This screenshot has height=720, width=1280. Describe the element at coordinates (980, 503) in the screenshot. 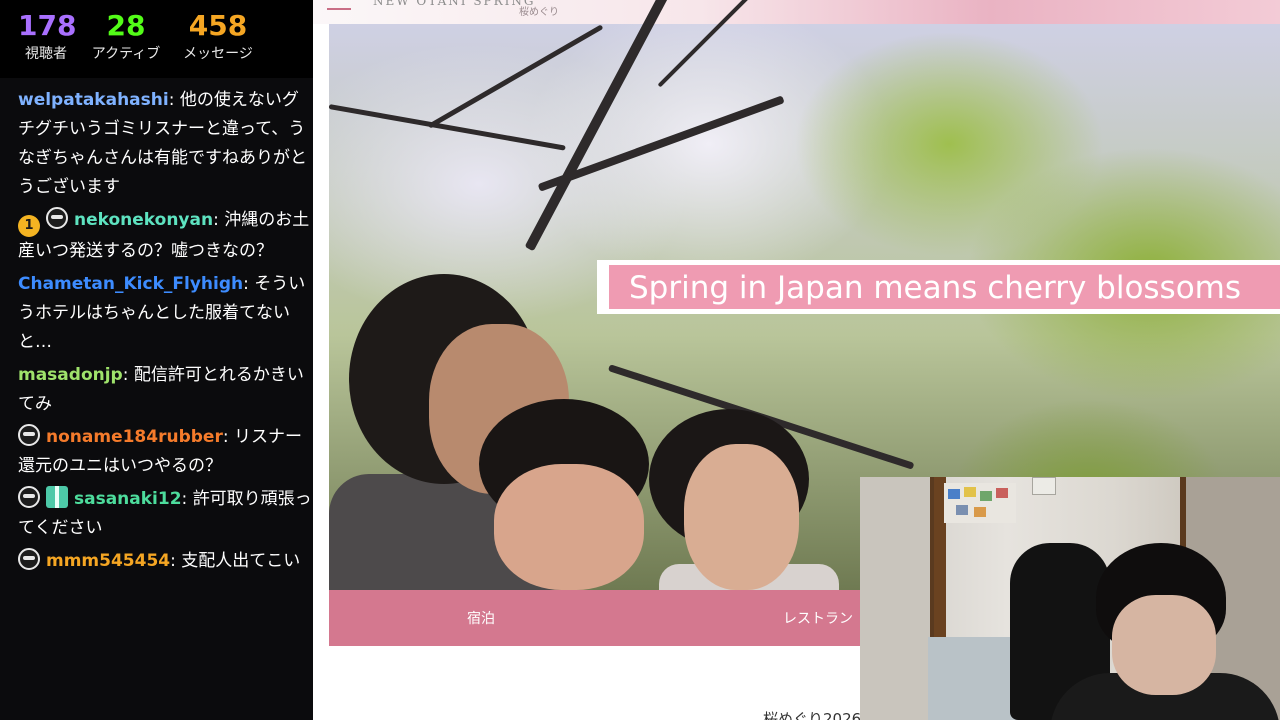

I see `cam-noticeboard` at that location.